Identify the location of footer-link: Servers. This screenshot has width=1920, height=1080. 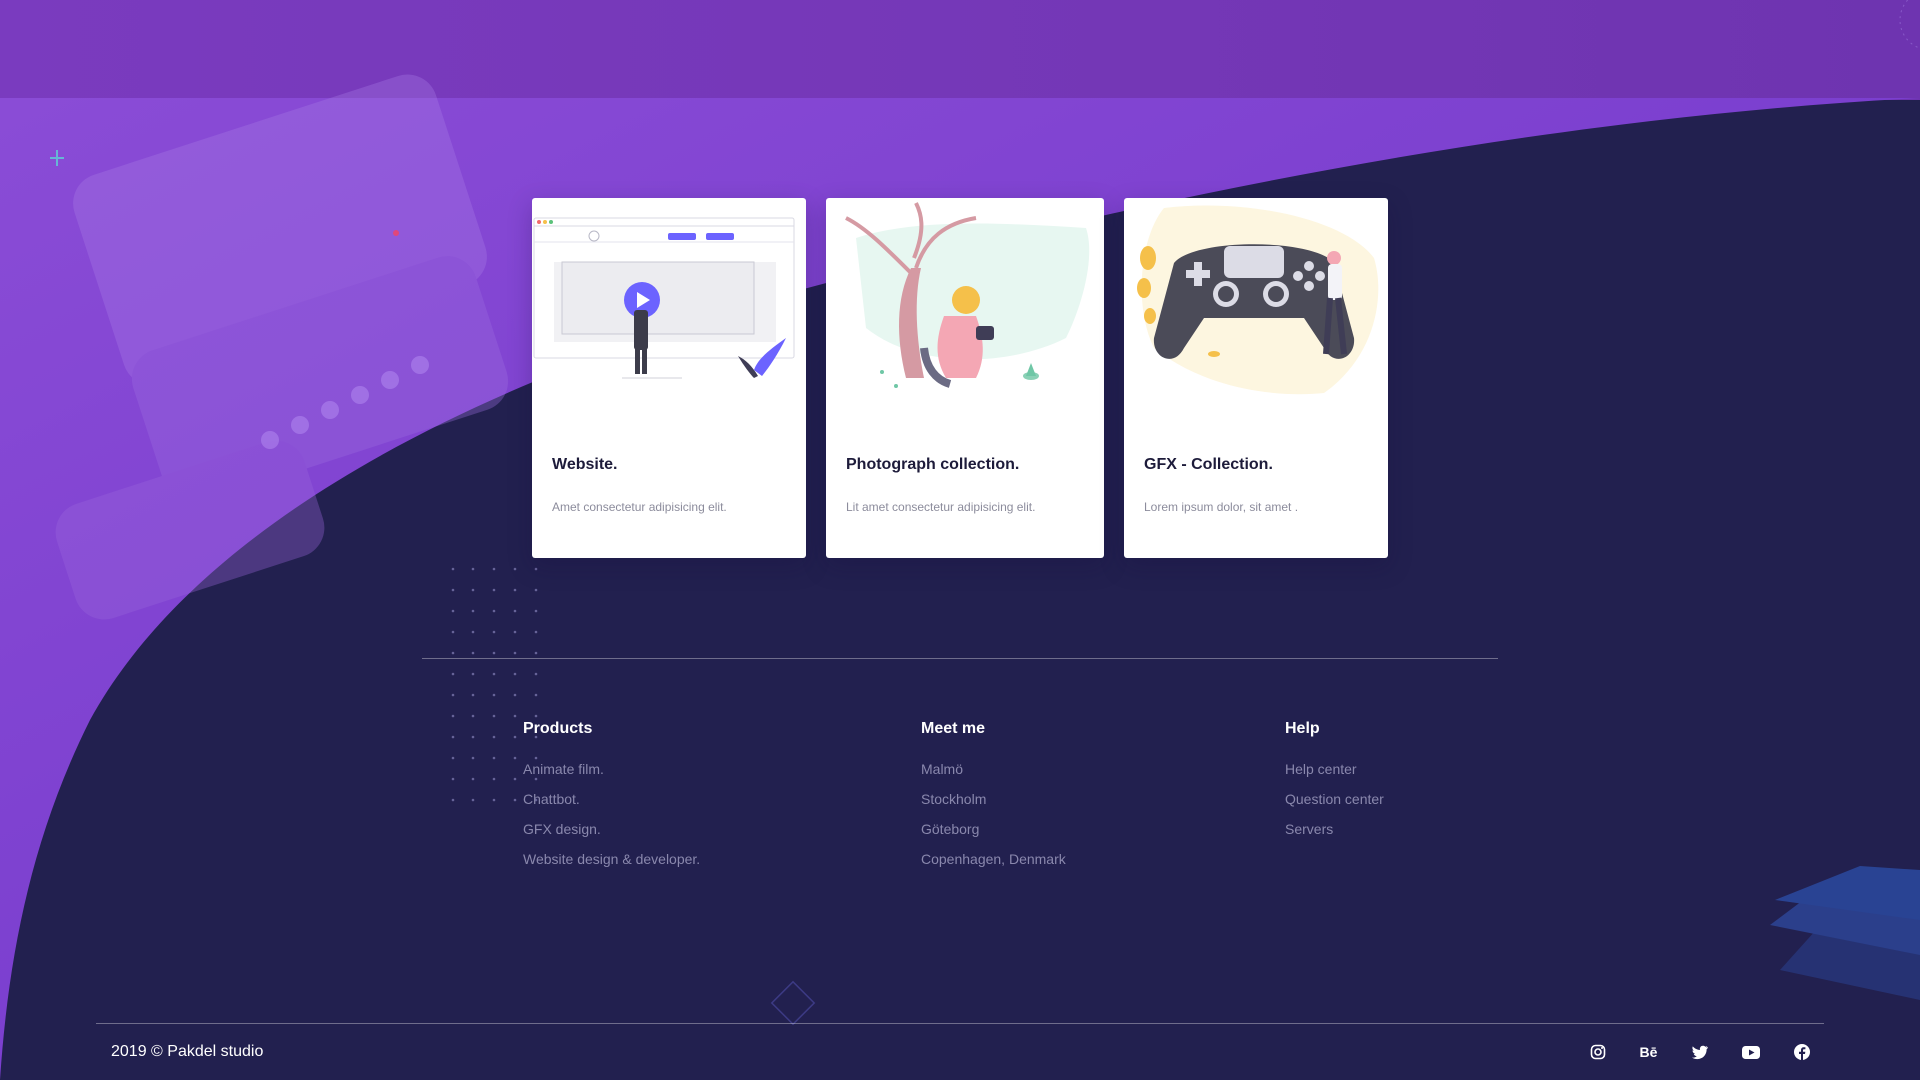
(1334, 835).